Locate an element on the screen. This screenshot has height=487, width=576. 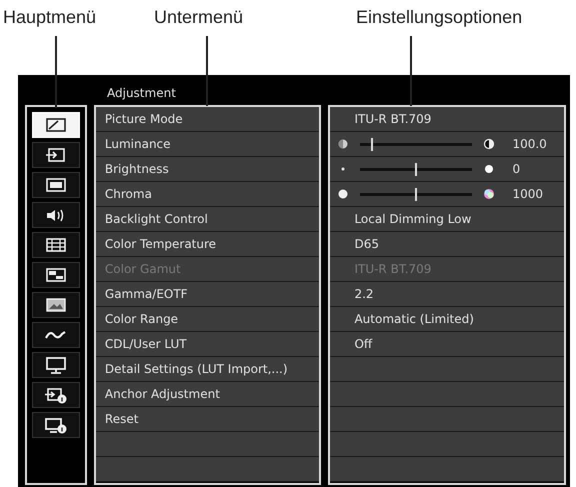
option-value: Local Dimming Low is located at coordinates (413, 219).